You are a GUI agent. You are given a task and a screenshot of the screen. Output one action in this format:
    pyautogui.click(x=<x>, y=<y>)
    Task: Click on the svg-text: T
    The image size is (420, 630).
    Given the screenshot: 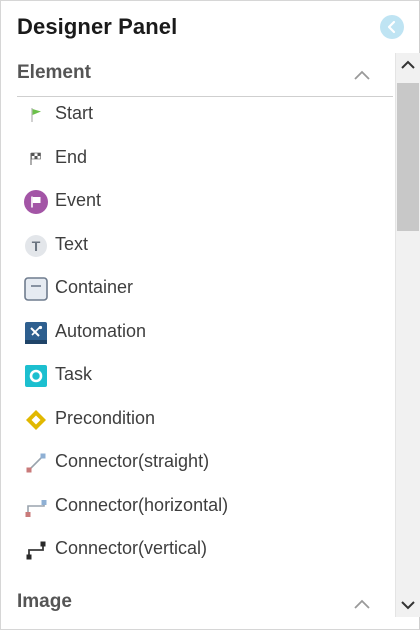 What is the action you would take?
    pyautogui.click(x=36, y=246)
    